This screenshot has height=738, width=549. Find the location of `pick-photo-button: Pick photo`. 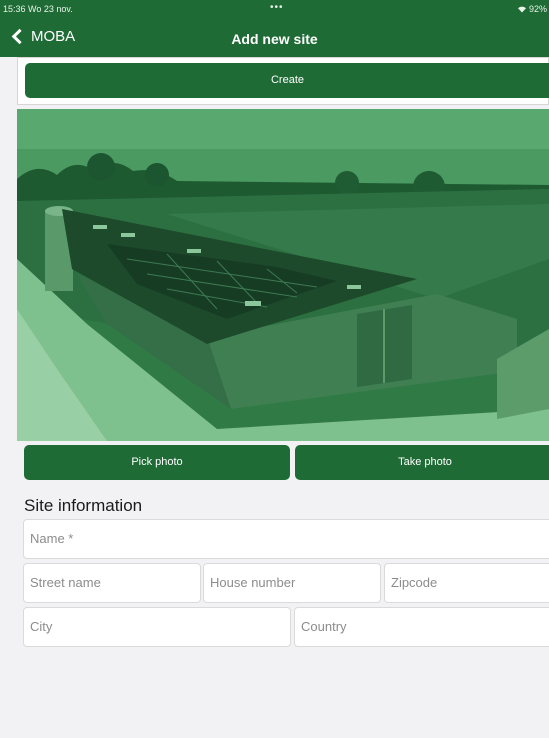

pick-photo-button: Pick photo is located at coordinates (157, 462).